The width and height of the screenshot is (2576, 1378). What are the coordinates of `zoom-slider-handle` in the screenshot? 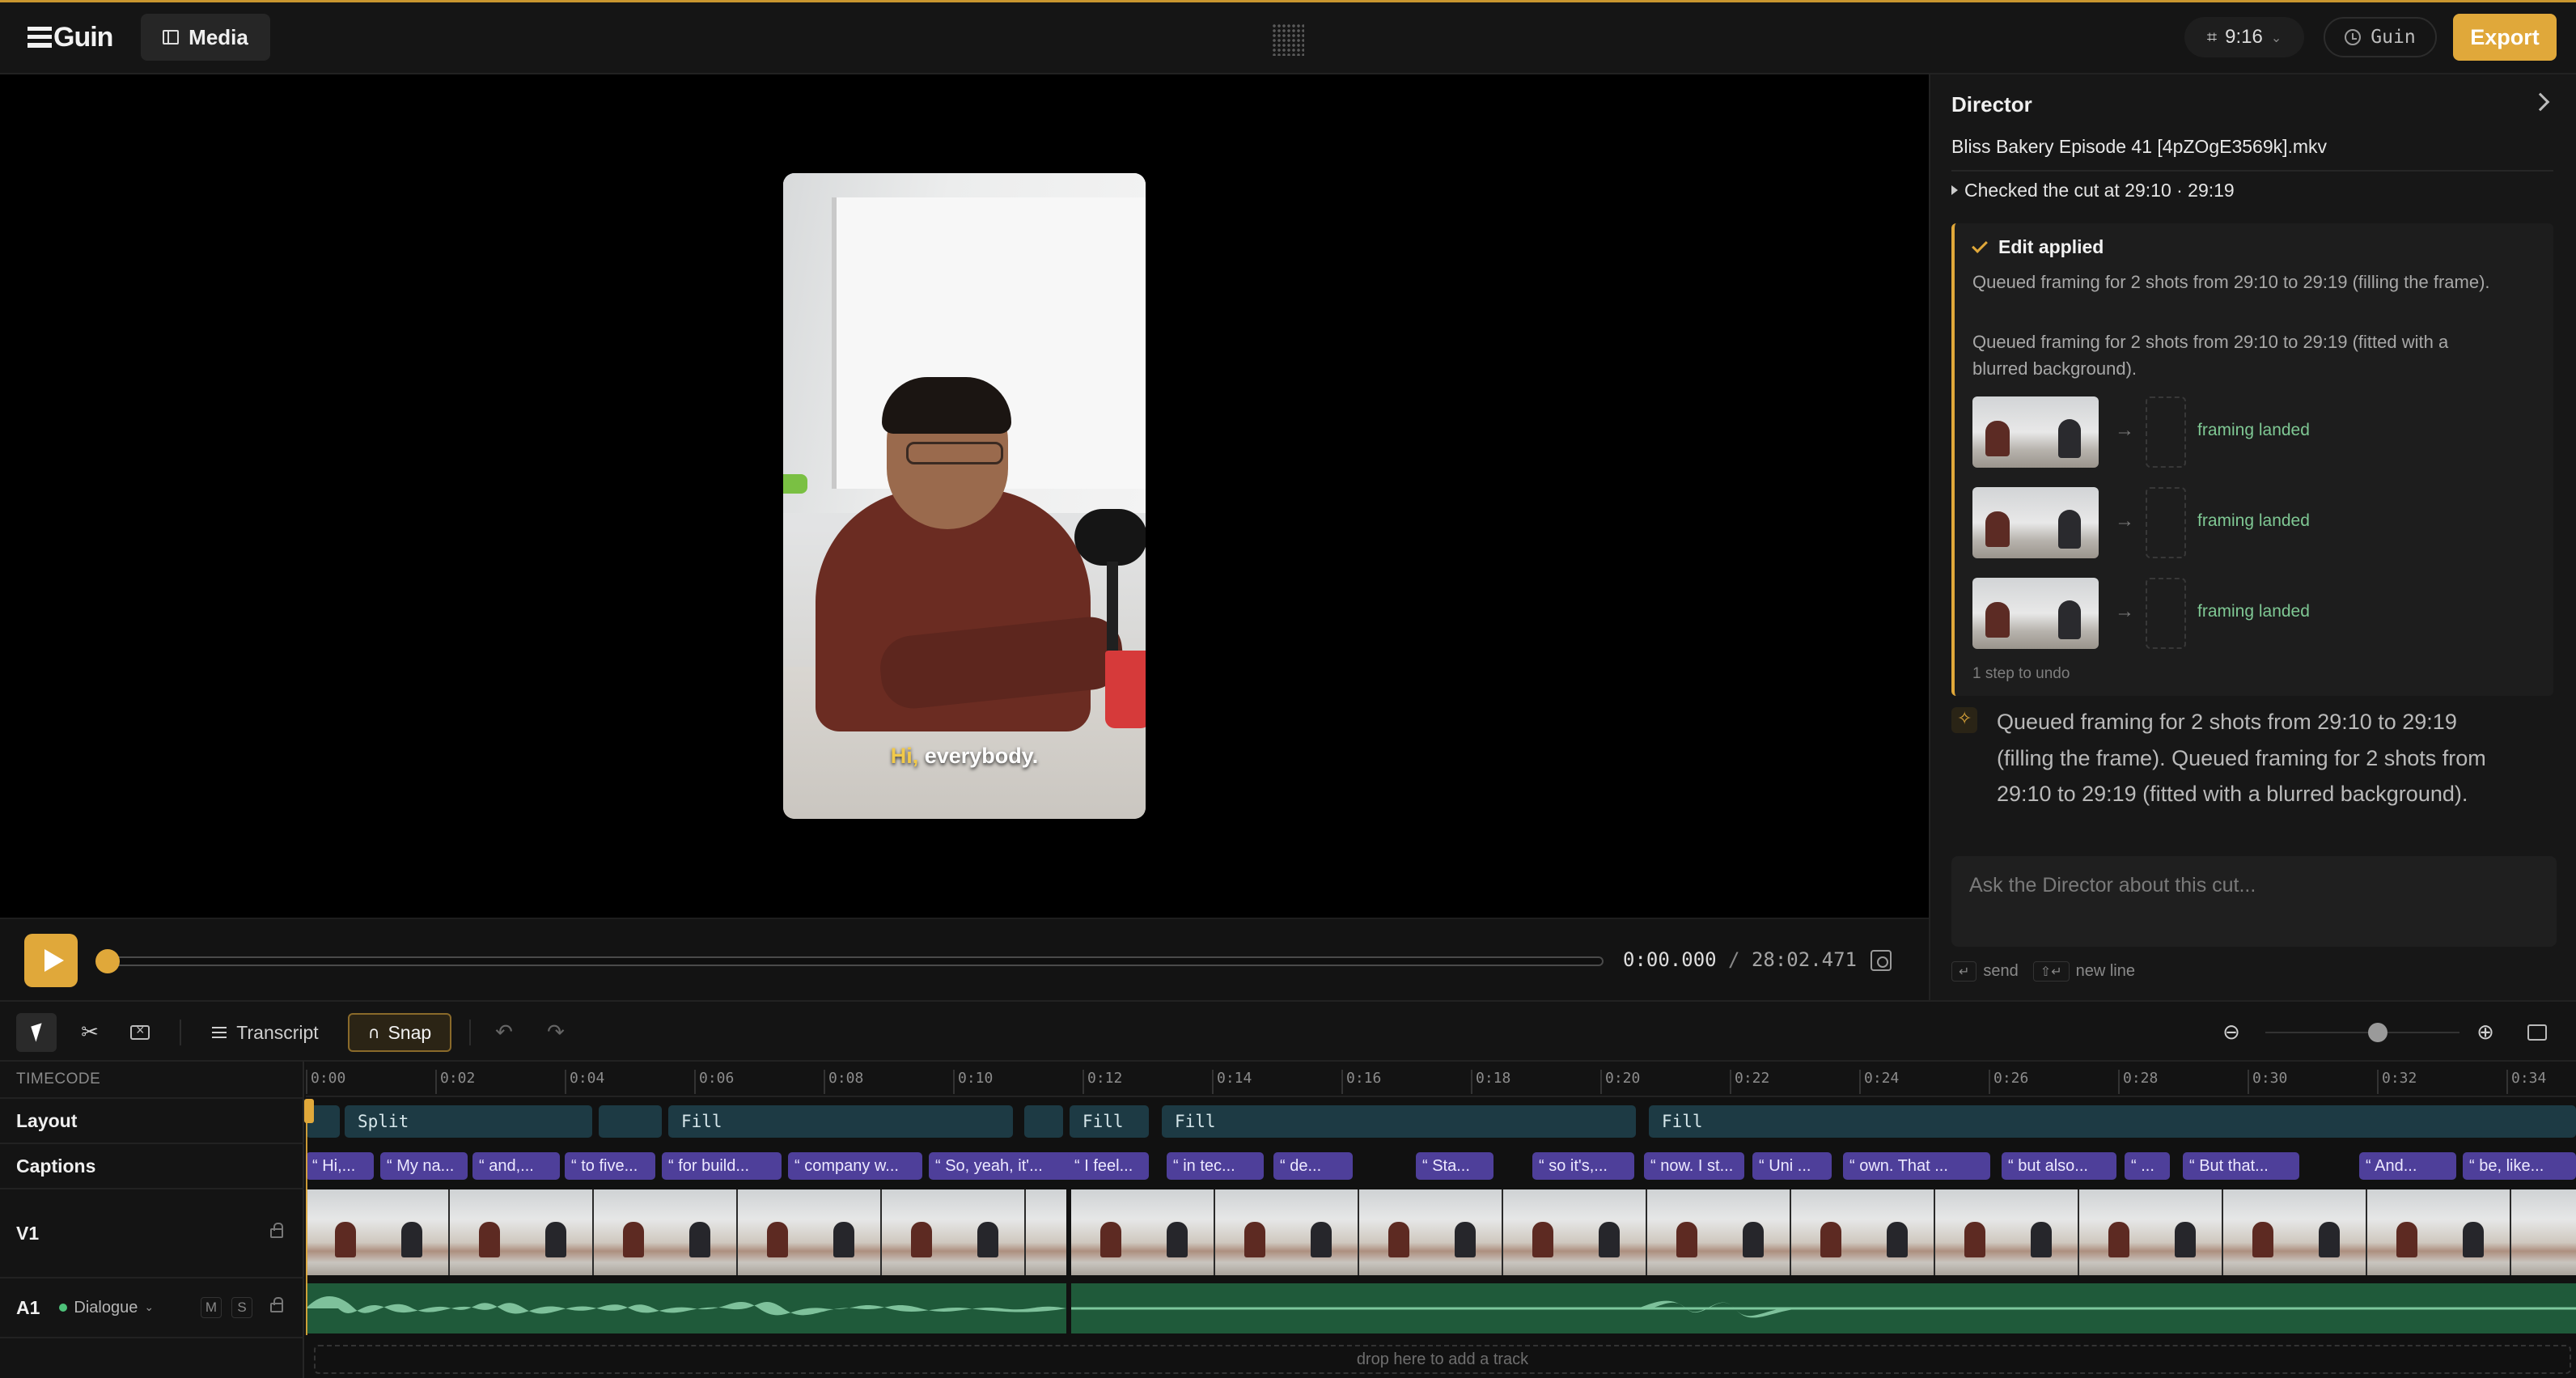 It's located at (2378, 1032).